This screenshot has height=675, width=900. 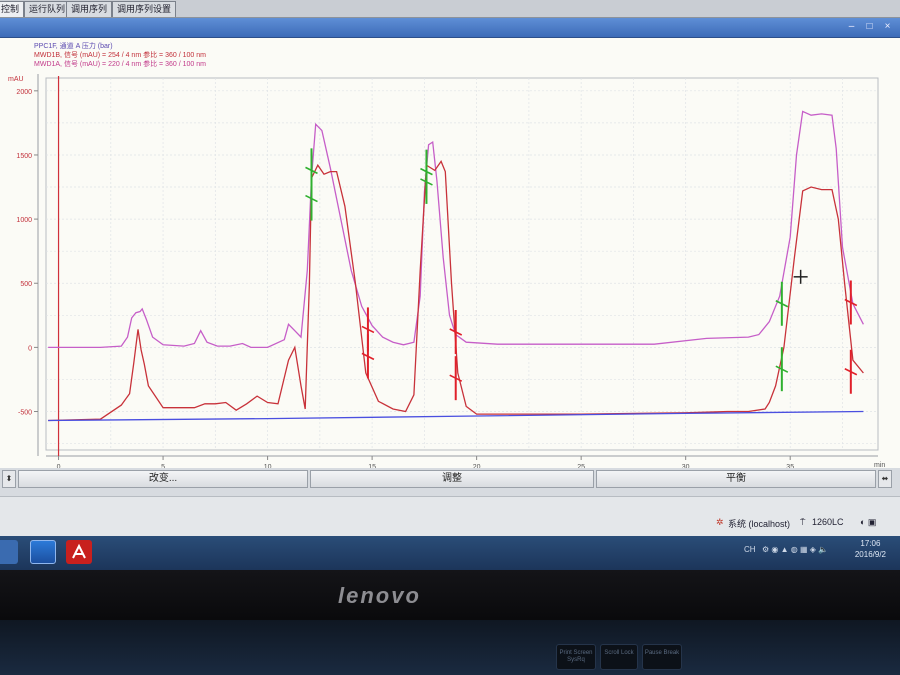 I want to click on y-tick-label: 2000, so click(x=24, y=92).